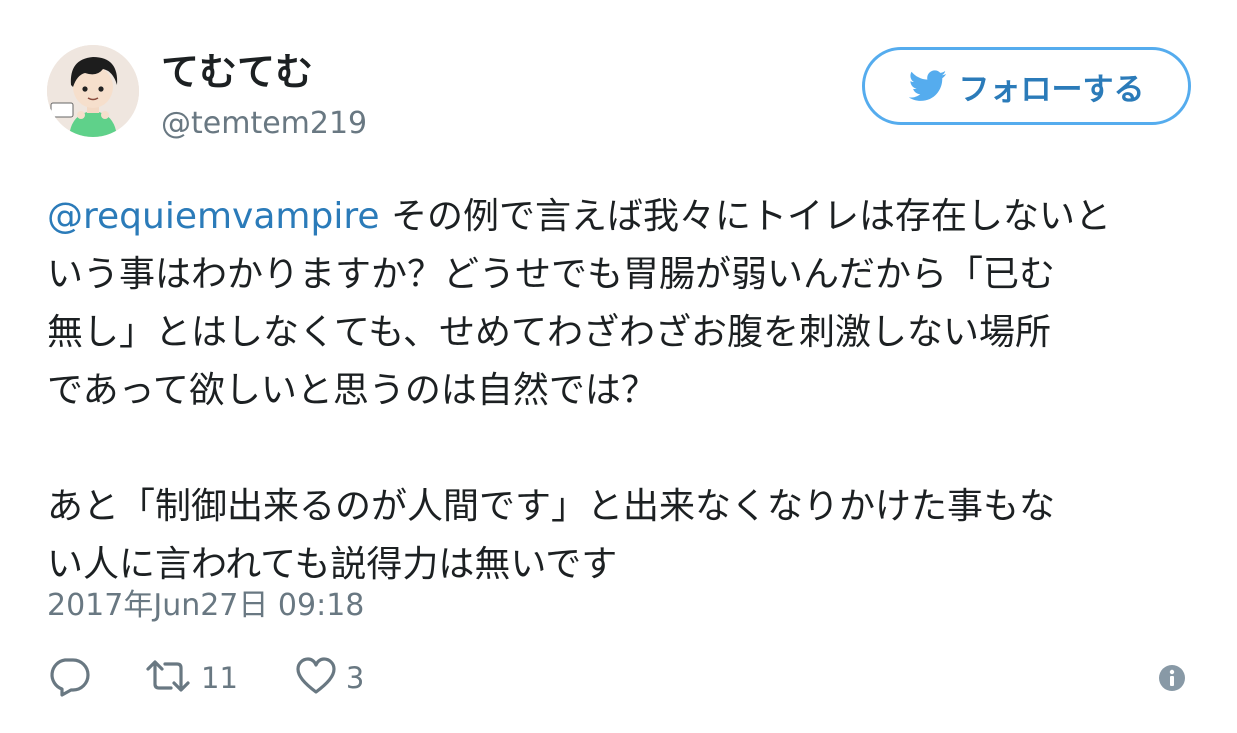  Describe the element at coordinates (750, 216) in the screenshot. I see `tweet-text-segment: その例で言えば我々にトイレは存在しないと` at that location.